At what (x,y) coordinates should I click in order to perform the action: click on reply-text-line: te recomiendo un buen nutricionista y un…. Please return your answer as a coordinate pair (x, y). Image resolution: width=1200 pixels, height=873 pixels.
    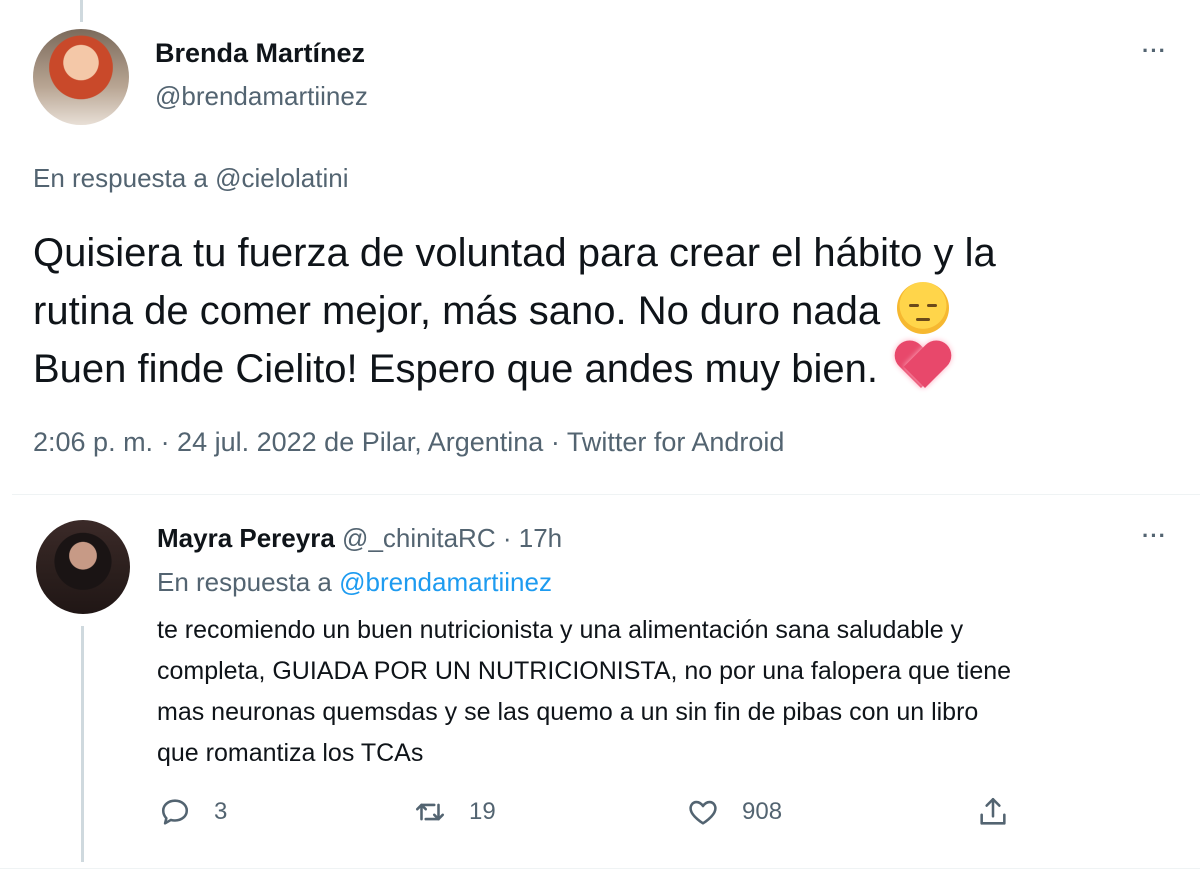
    Looking at the image, I should click on (560, 630).